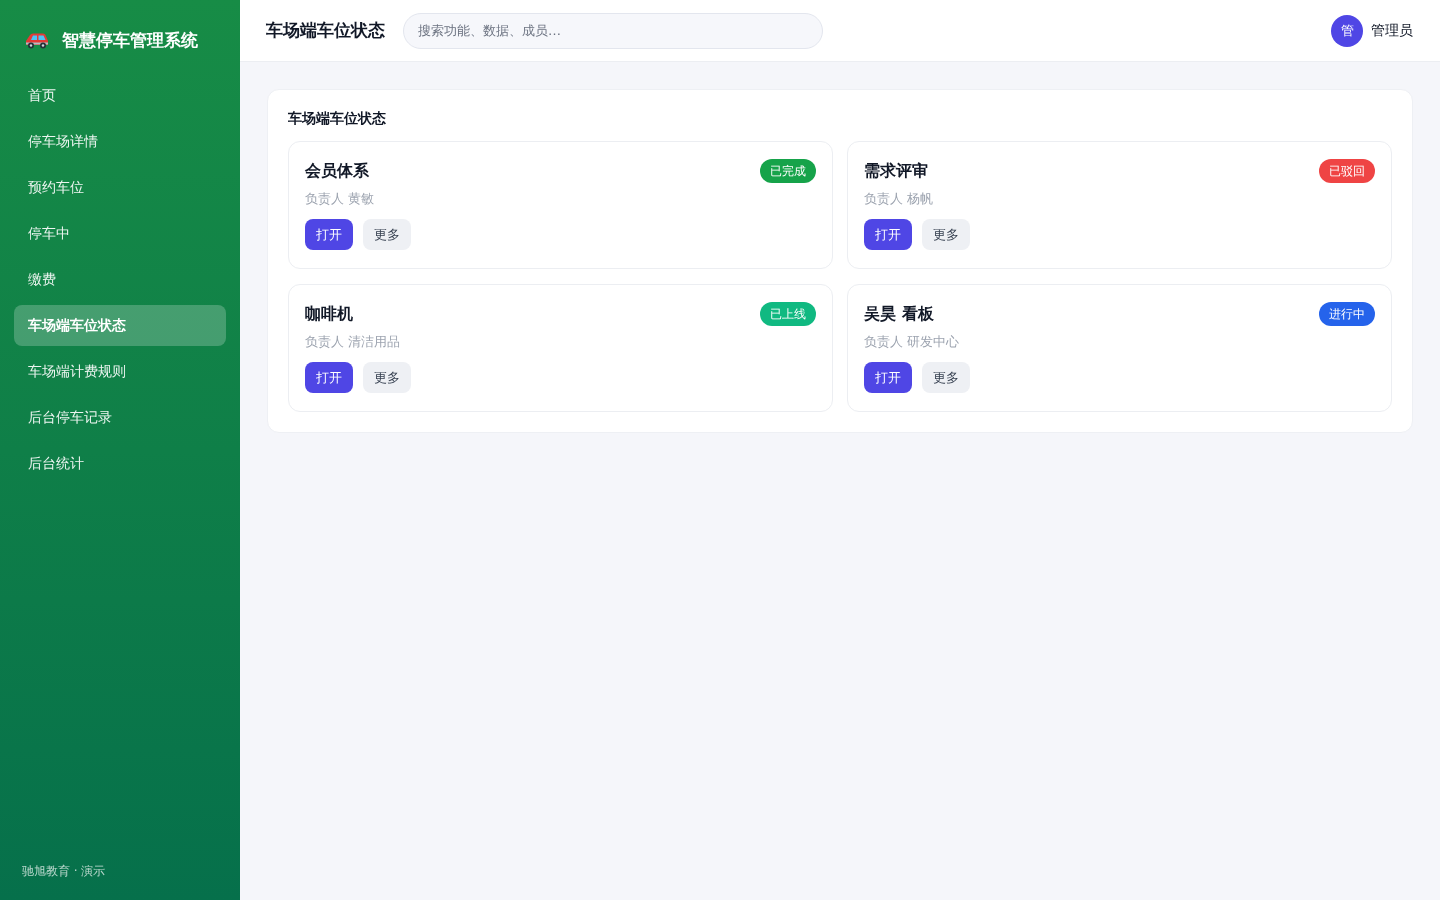 The height and width of the screenshot is (900, 1440). What do you see at coordinates (1347, 171) in the screenshot?
I see `status-badge: 已驳回` at bounding box center [1347, 171].